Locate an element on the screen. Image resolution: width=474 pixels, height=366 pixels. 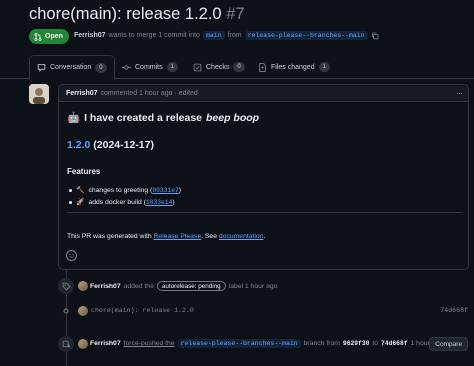
commit-message: chore(main): release 1.2.0 is located at coordinates (142, 310).